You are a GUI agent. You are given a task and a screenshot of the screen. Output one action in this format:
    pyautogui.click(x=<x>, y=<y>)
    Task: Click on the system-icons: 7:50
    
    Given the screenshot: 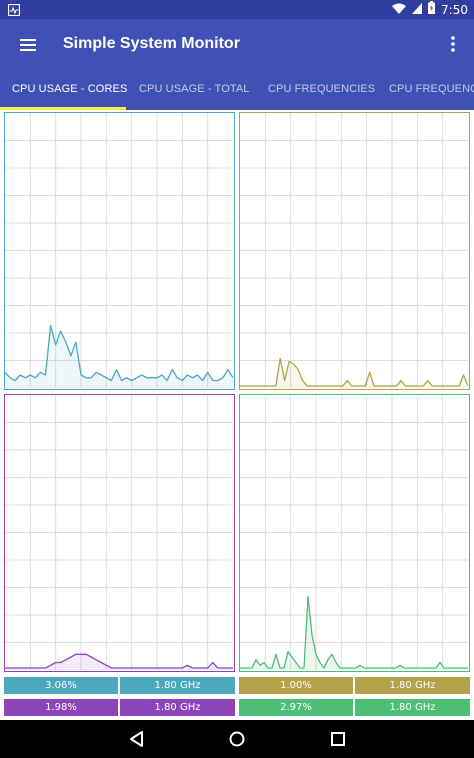 What is the action you would take?
    pyautogui.click(x=430, y=9)
    